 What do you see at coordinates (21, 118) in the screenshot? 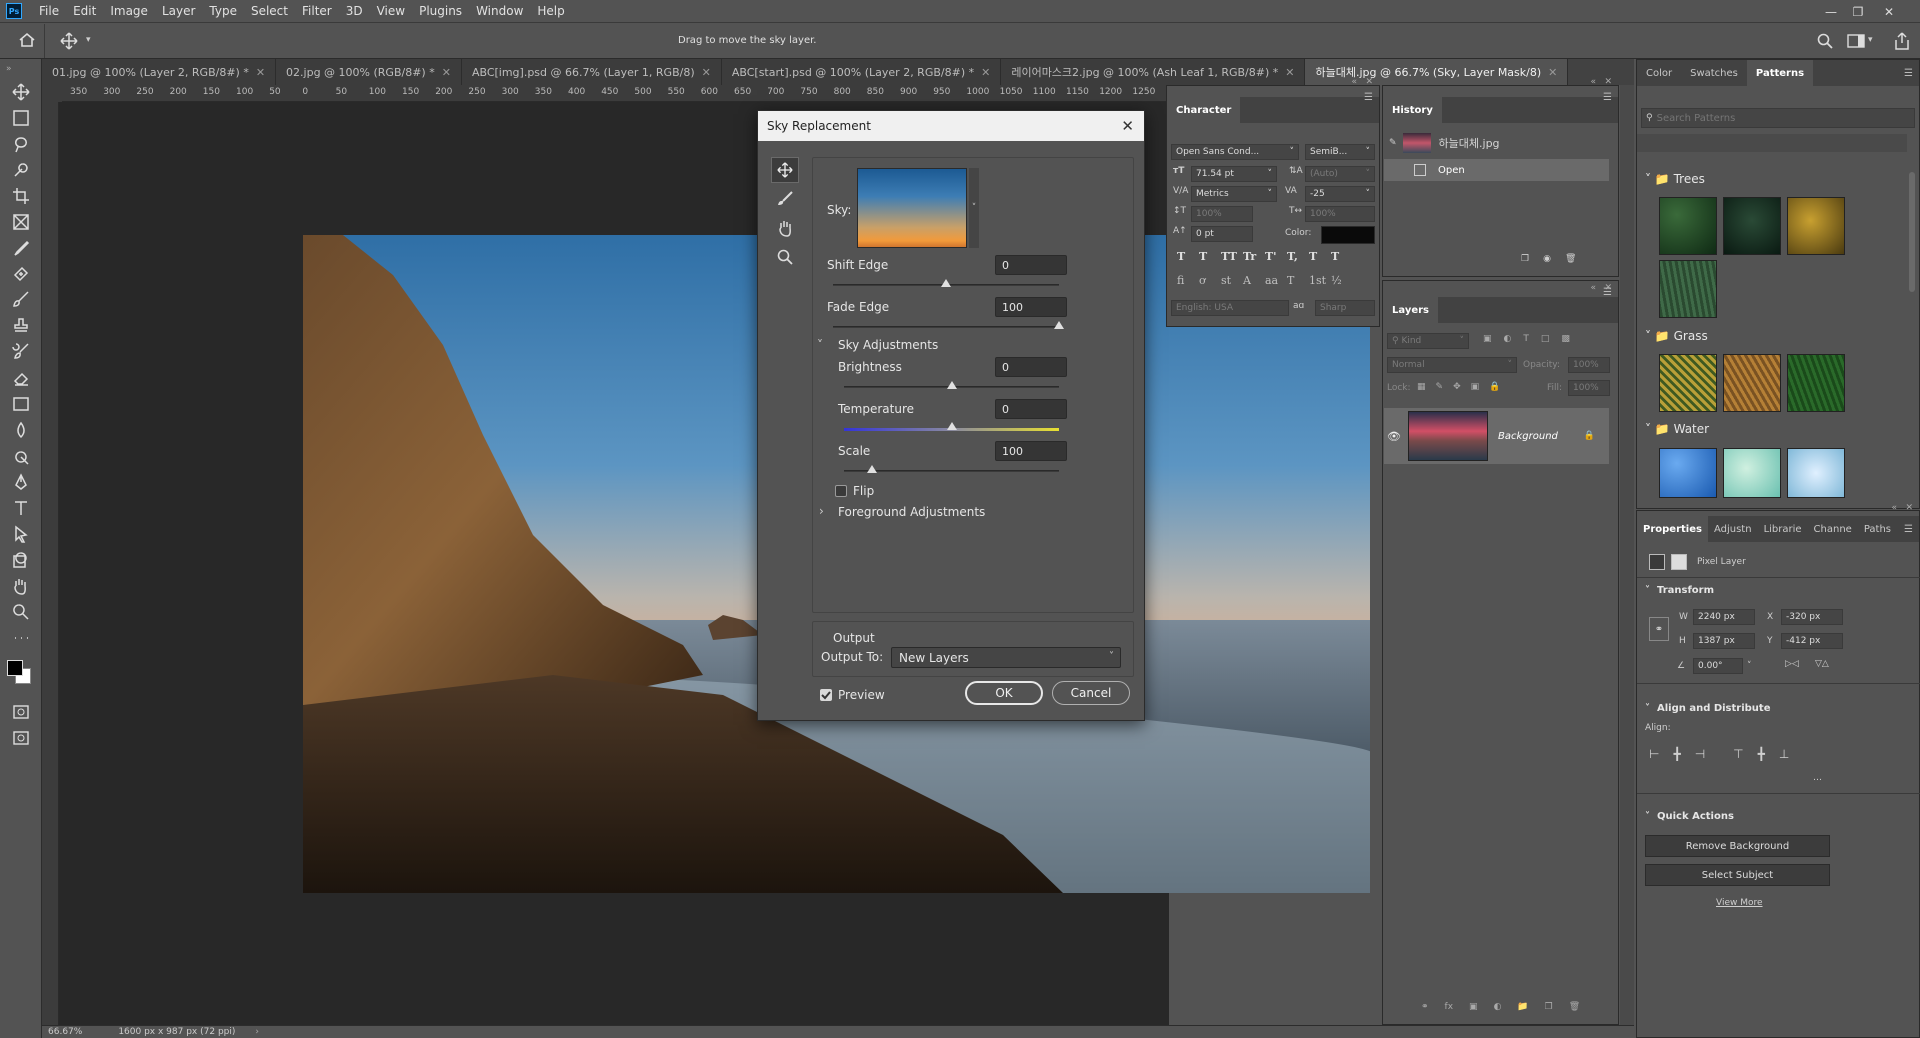
I see `marquee-tool-icon` at bounding box center [21, 118].